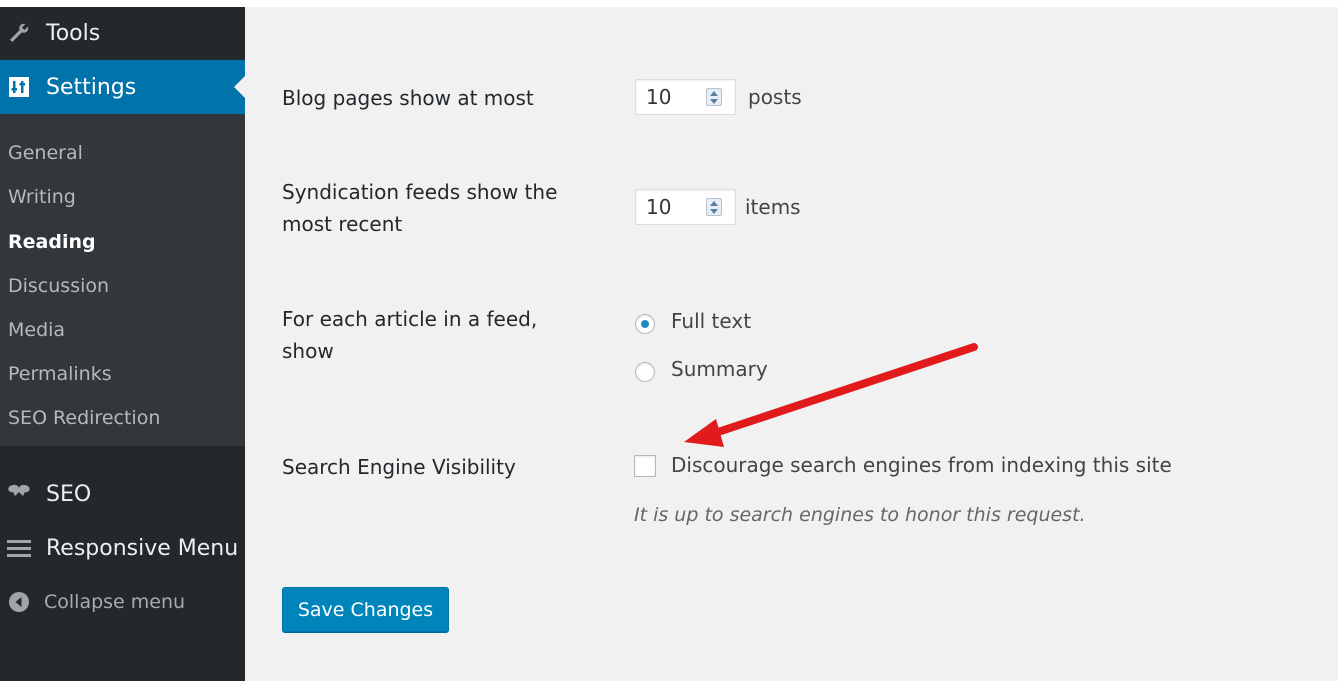 The height and width of the screenshot is (681, 1338). What do you see at coordinates (420, 192) in the screenshot?
I see `syndication-label-line1: Syndication feeds show the` at bounding box center [420, 192].